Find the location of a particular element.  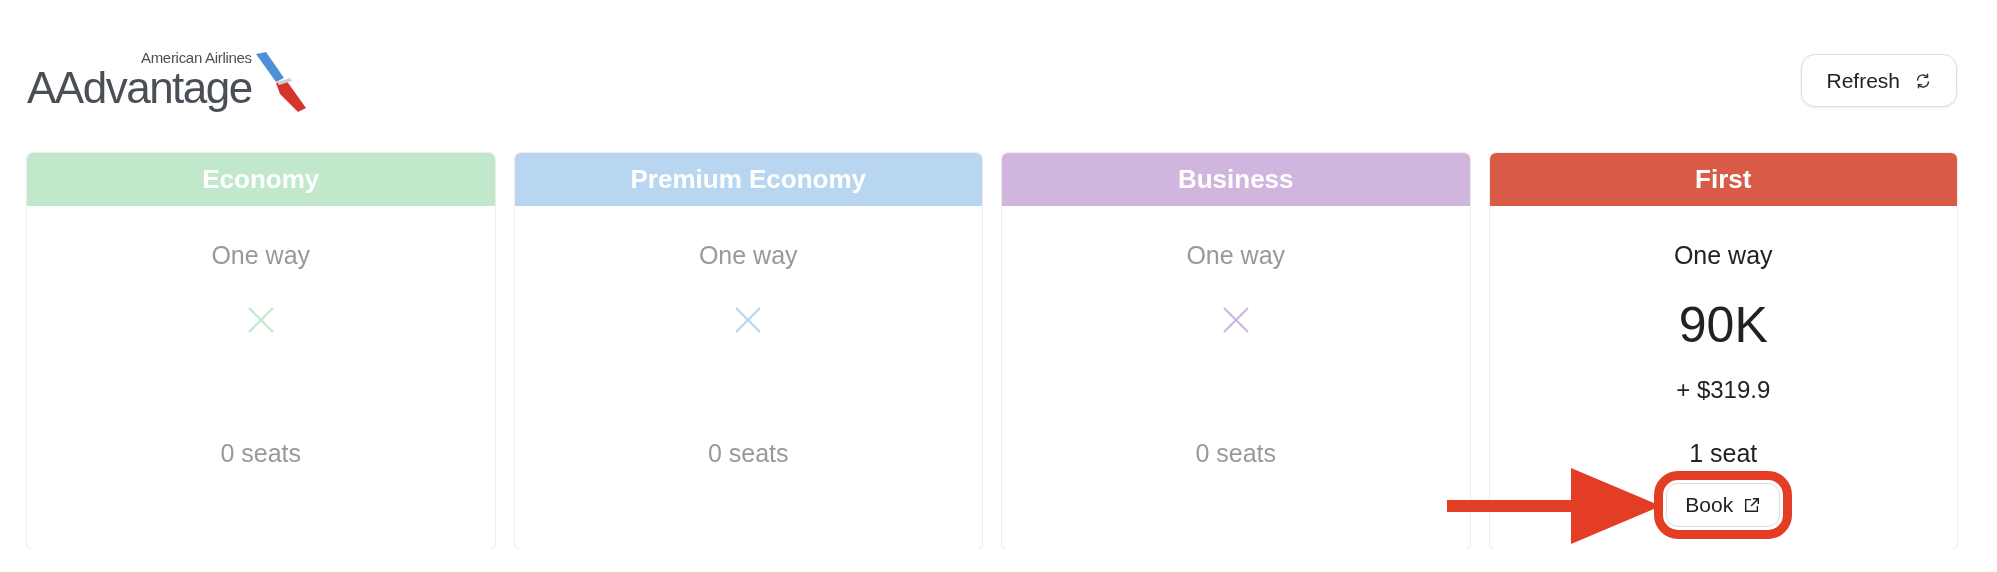

book-button: Book is located at coordinates (1723, 505).